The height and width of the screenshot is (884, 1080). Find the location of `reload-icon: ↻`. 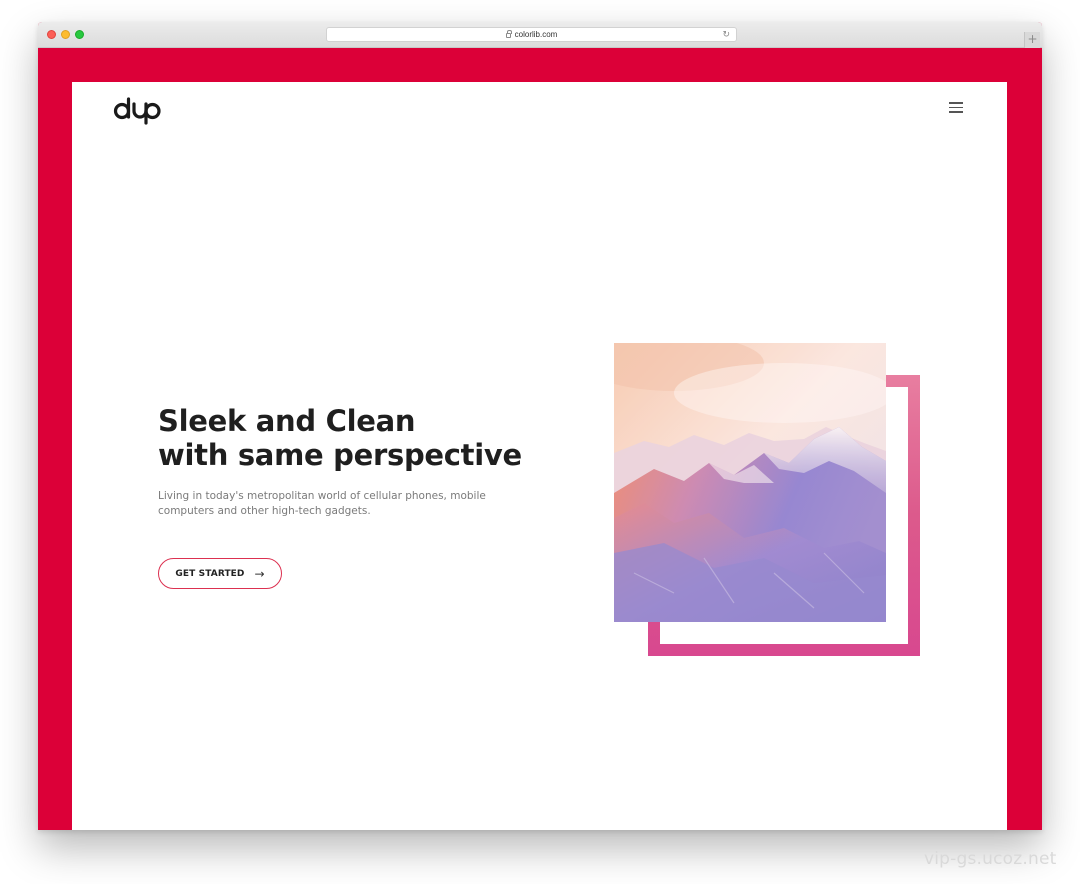

reload-icon: ↻ is located at coordinates (726, 35).